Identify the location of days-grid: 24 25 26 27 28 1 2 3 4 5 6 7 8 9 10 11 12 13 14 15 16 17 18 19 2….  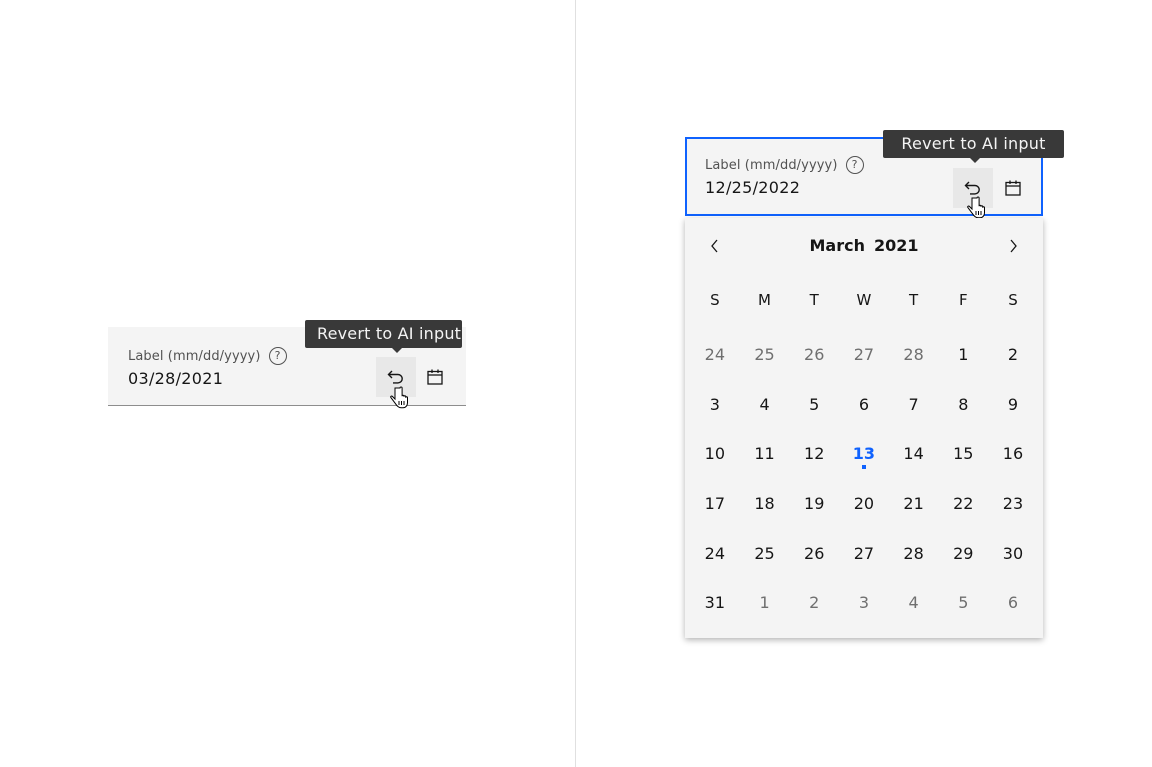
(864, 479).